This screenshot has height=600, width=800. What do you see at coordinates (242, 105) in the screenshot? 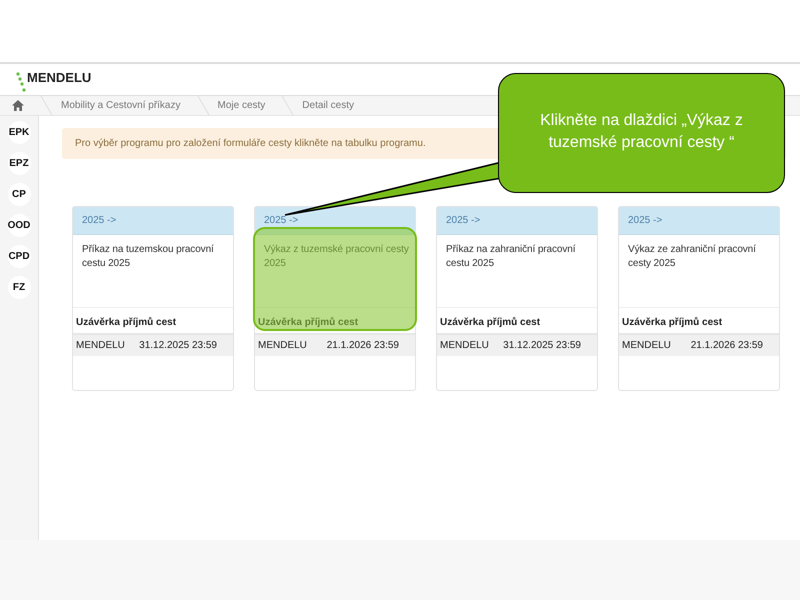
I see `breadcrumb-link: Moje cesty` at bounding box center [242, 105].